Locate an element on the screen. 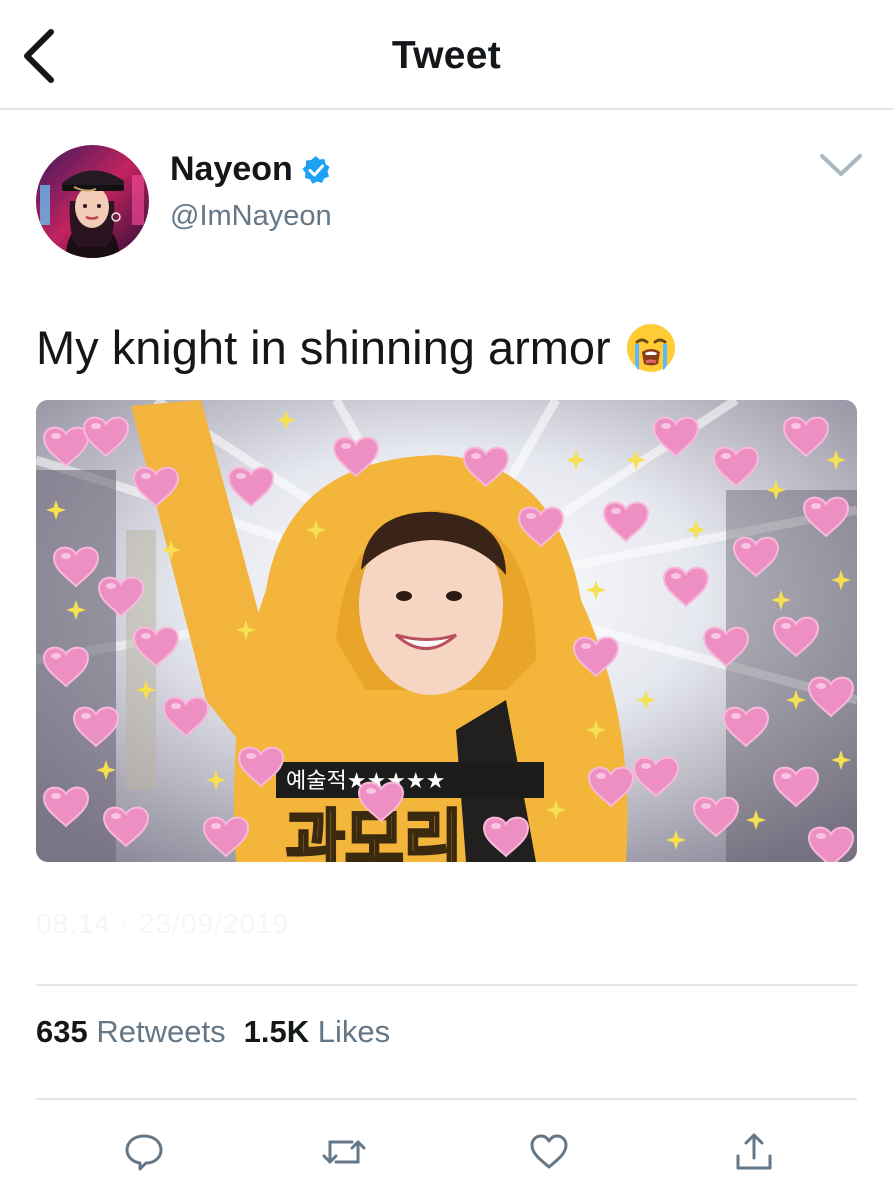 The width and height of the screenshot is (893, 1200). avatar is located at coordinates (92, 201).